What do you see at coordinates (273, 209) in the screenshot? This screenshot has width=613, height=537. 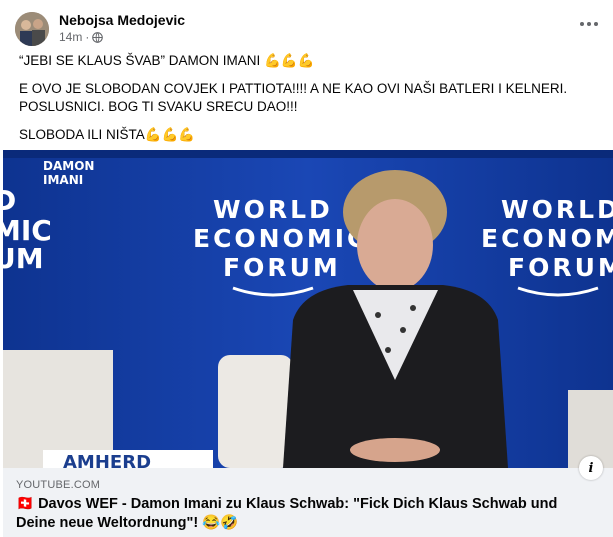 I see `wef-logo-line-1: WORLD` at bounding box center [273, 209].